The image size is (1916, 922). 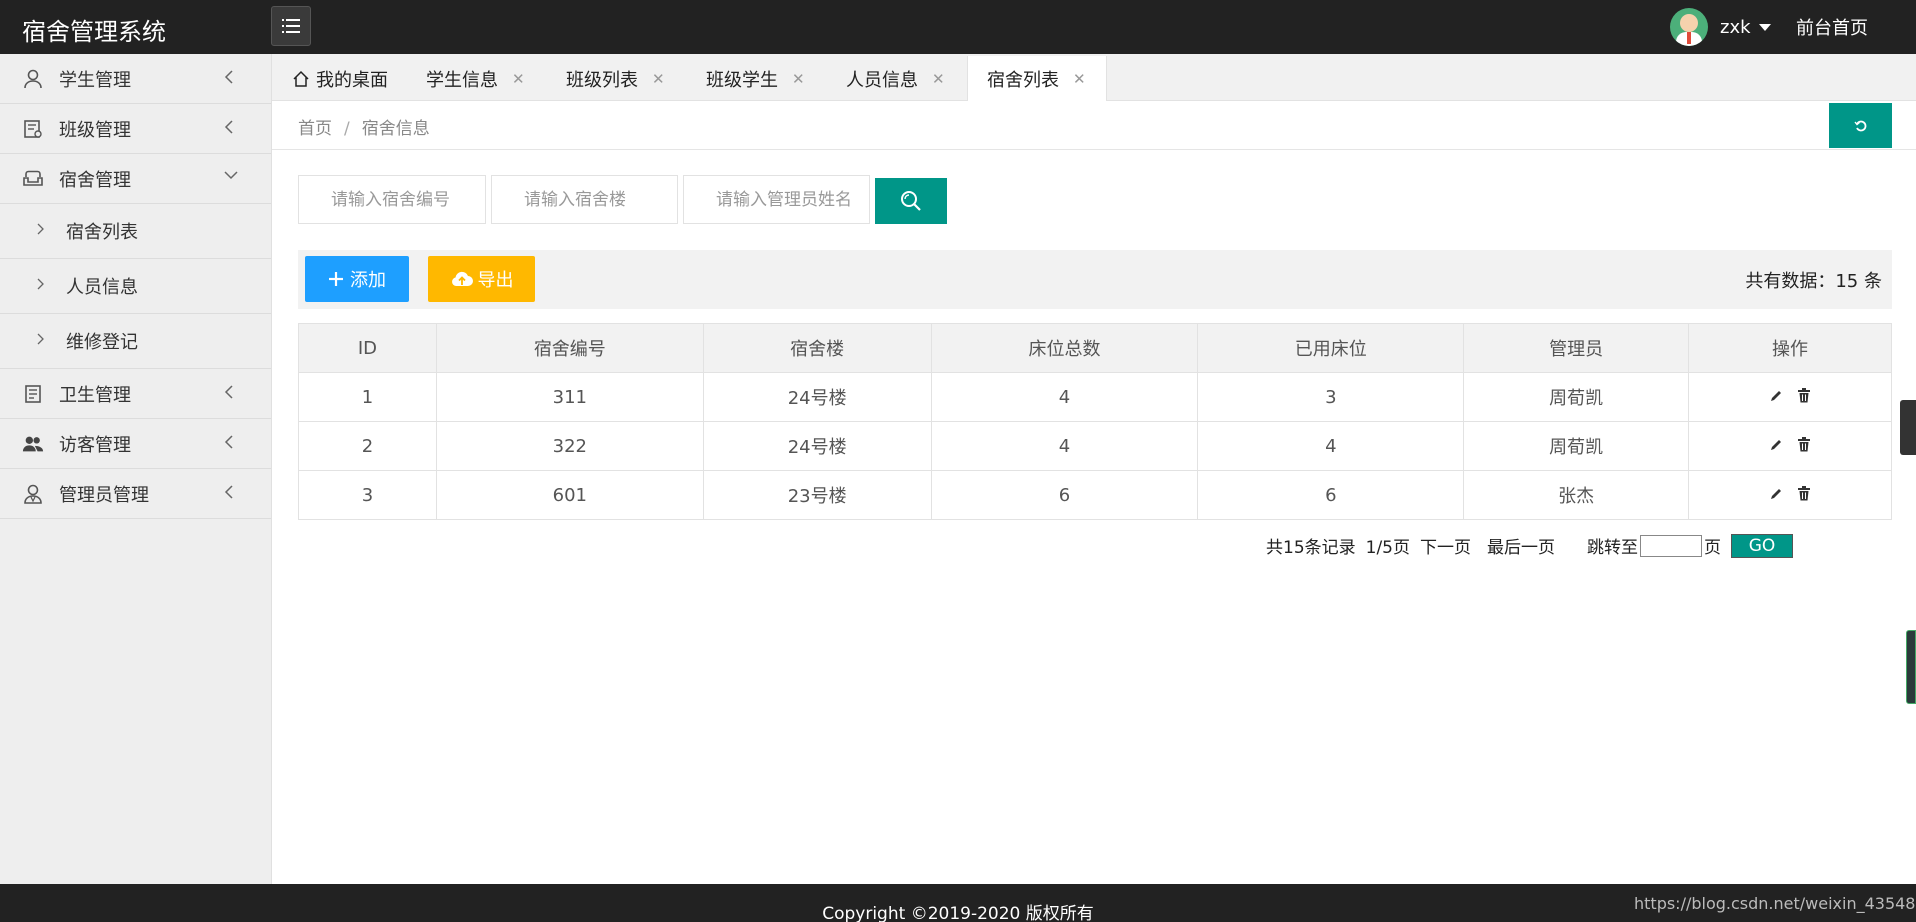 I want to click on admin-name-input, so click(x=776, y=199).